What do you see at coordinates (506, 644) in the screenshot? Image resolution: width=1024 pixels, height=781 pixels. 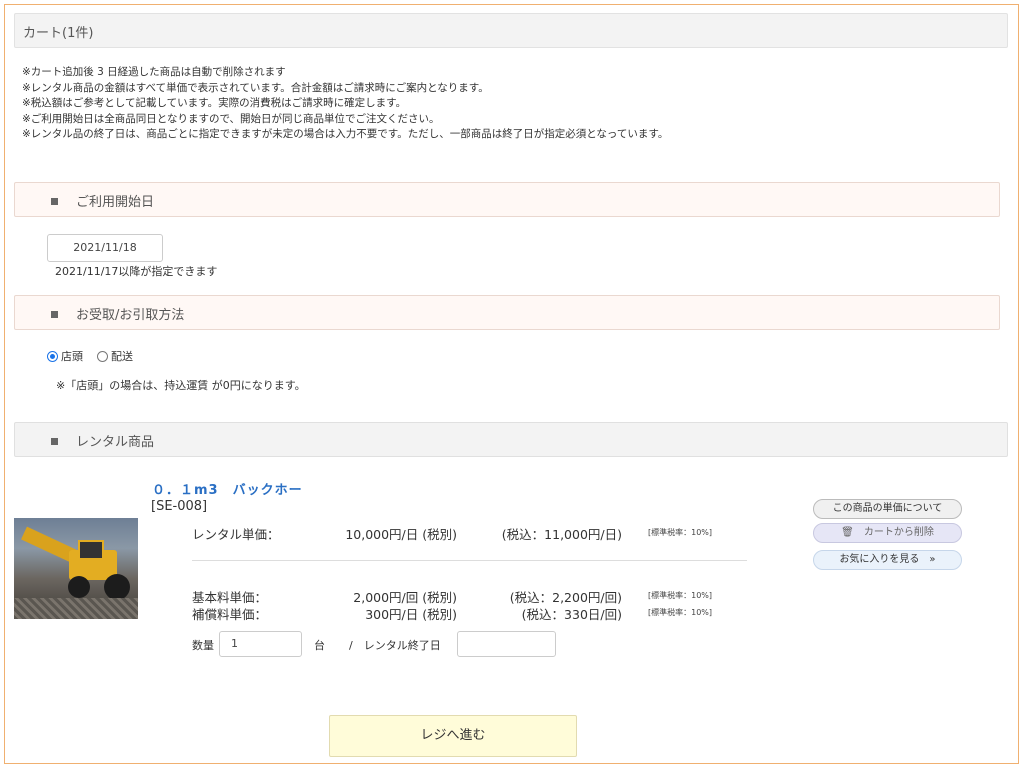 I see `end-date-input` at bounding box center [506, 644].